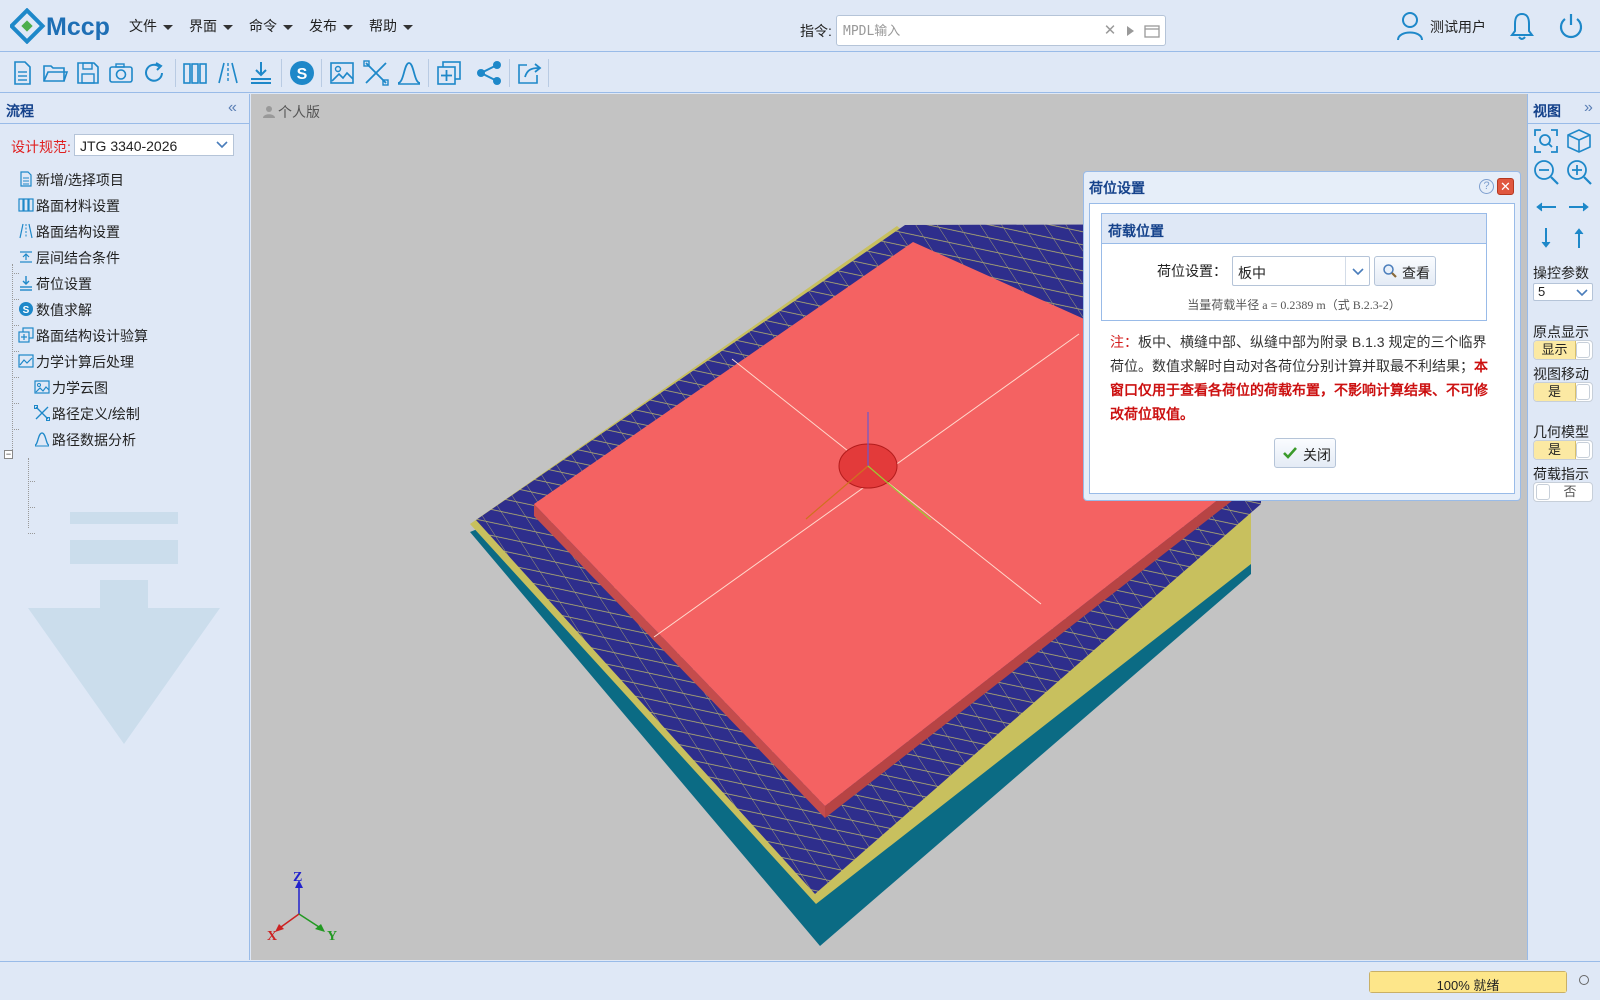  What do you see at coordinates (129, 146) in the screenshot?
I see `spec-value: JTG 3340-2026` at bounding box center [129, 146].